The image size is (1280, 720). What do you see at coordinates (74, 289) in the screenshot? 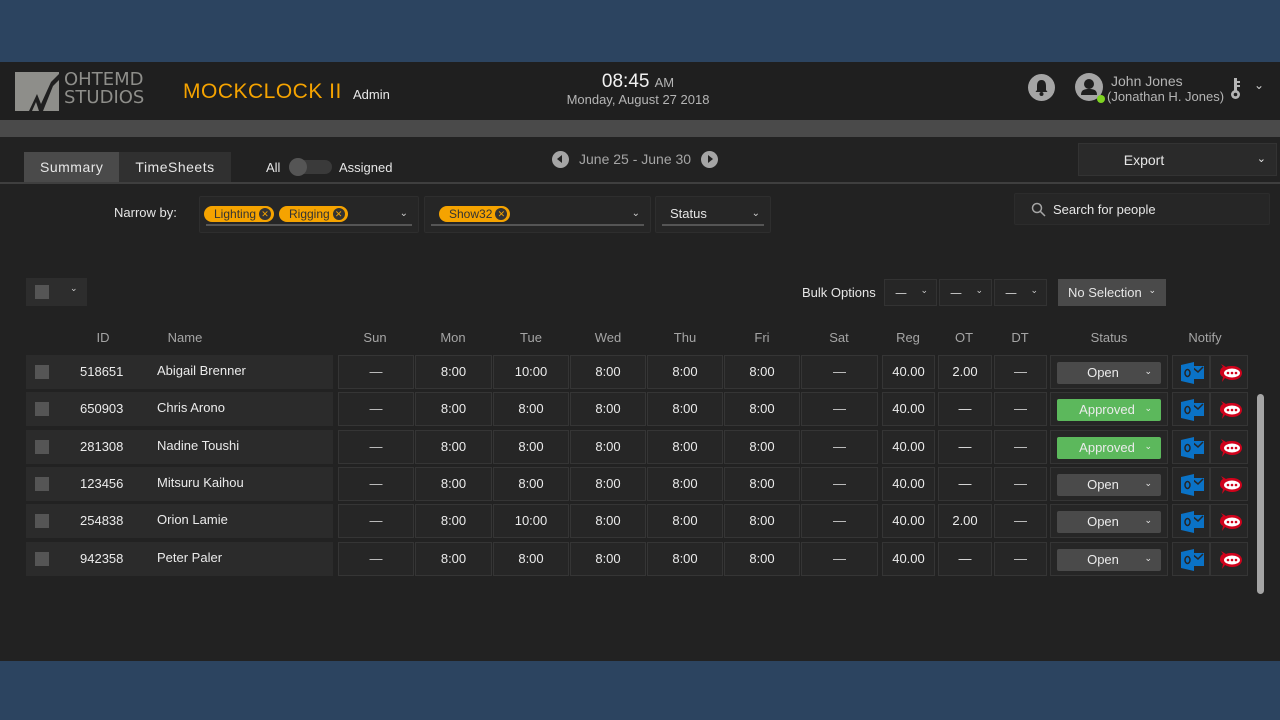
I see `chevron-down-icon: ⌄` at bounding box center [74, 289].